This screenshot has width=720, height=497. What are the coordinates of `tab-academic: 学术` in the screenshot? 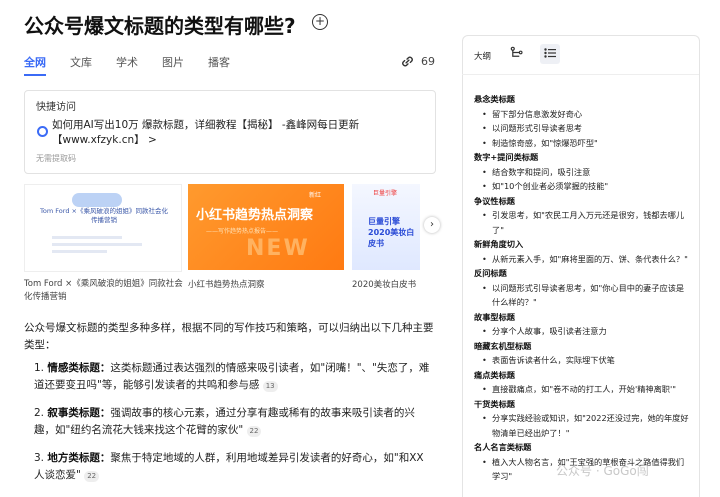 It's located at (127, 62).